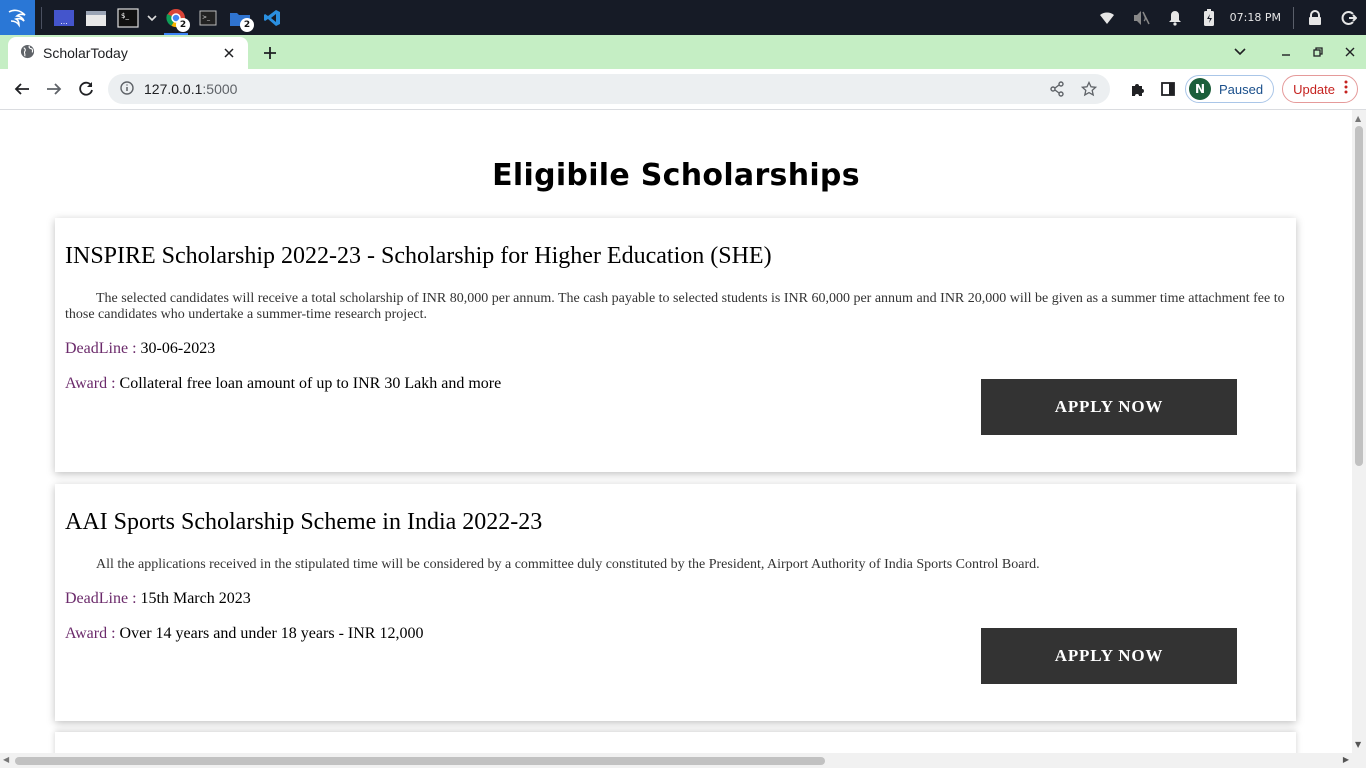 The width and height of the screenshot is (1366, 768). I want to click on minimize-window-icon, so click(1286, 52).